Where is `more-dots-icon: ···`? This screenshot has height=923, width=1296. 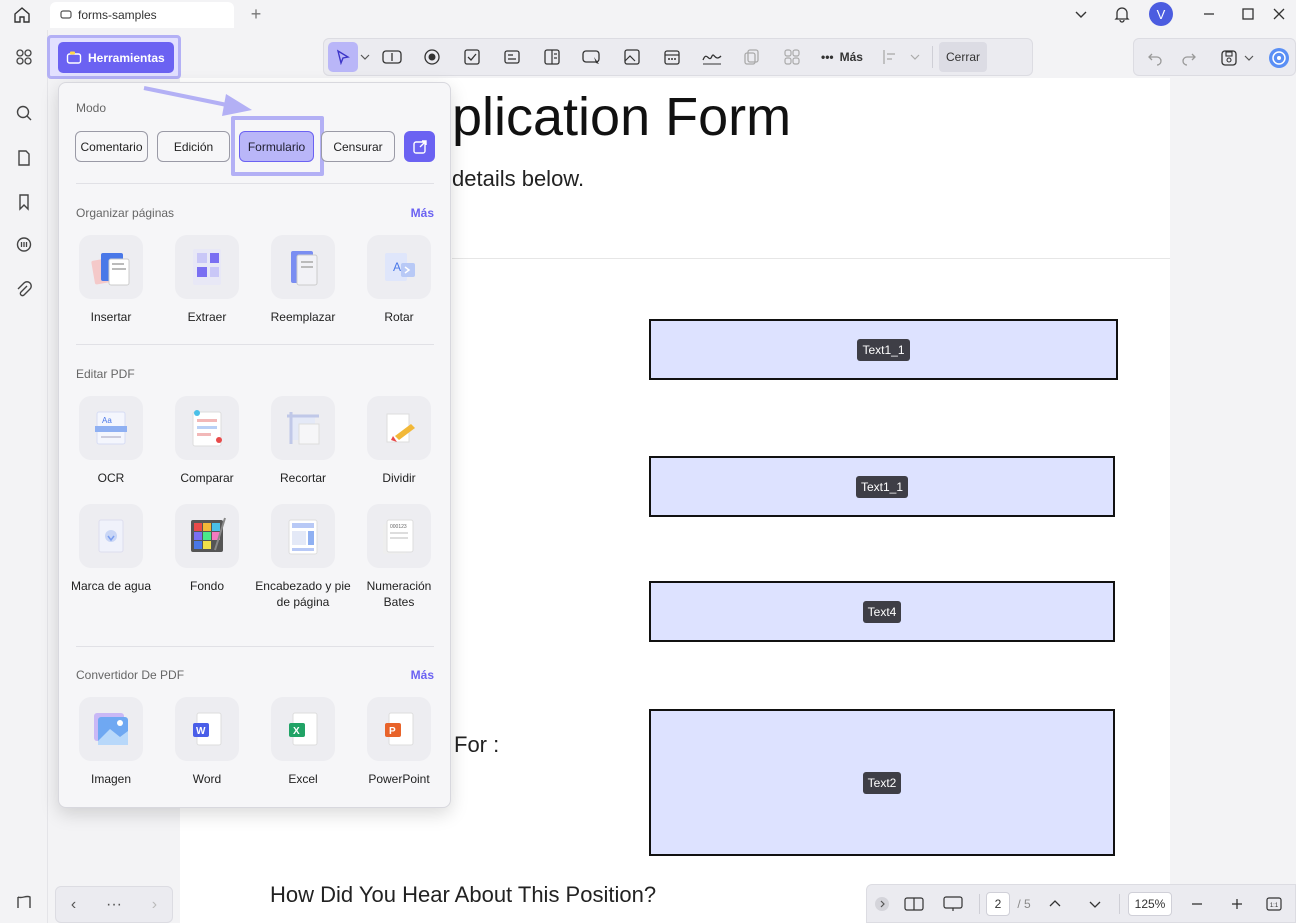 more-dots-icon: ··· is located at coordinates (114, 905).